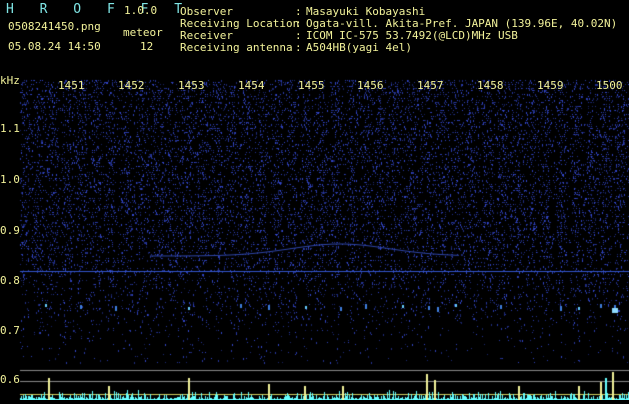 This screenshot has width=629, height=404. Describe the element at coordinates (10, 80) in the screenshot. I see `y-unit-label: kHz` at that location.